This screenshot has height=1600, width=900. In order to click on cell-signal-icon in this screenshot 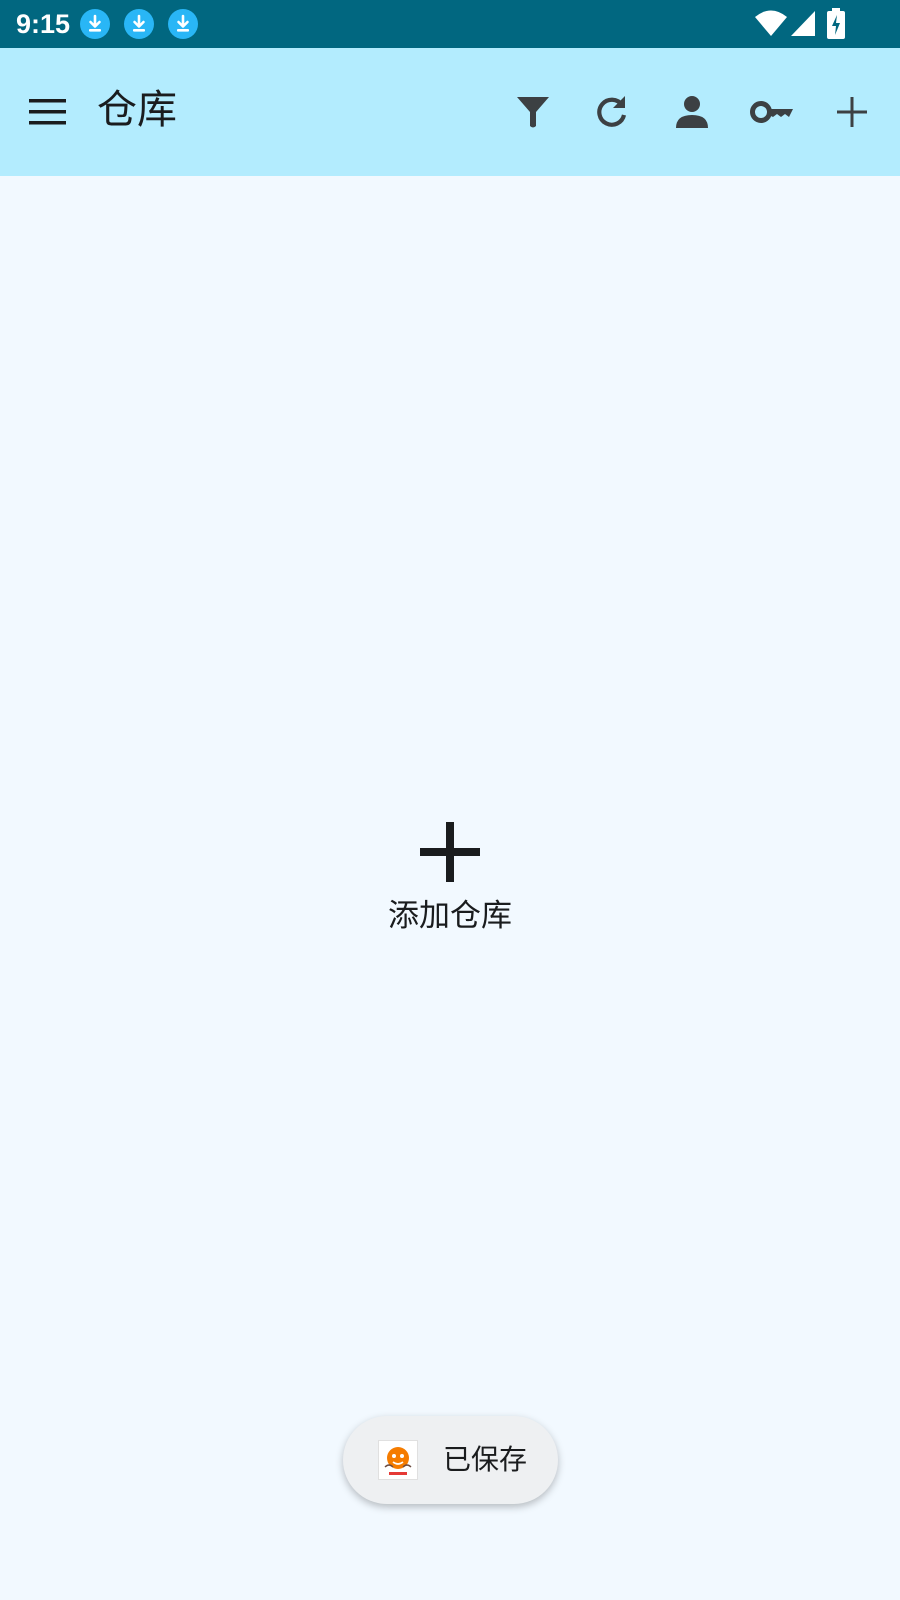, I will do `click(803, 23)`.